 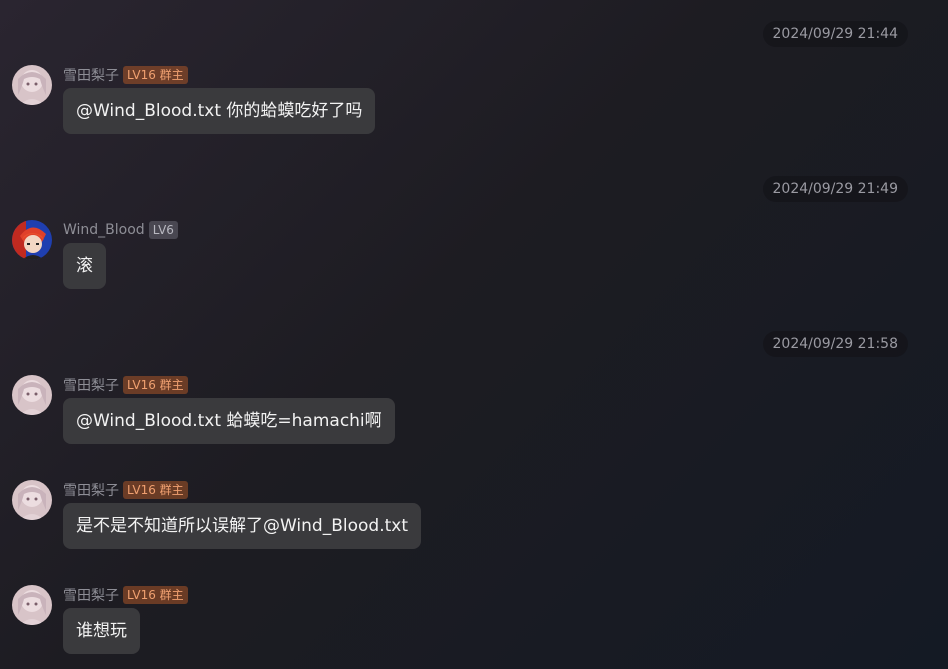 What do you see at coordinates (219, 111) in the screenshot?
I see `message-bubble: @Wind_Blood.txt 你的蛤蟆吃好了吗` at bounding box center [219, 111].